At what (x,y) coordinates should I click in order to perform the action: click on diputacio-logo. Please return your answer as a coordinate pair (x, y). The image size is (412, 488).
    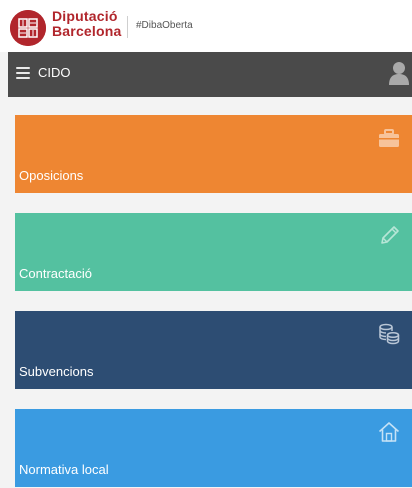
    Looking at the image, I should click on (28, 28).